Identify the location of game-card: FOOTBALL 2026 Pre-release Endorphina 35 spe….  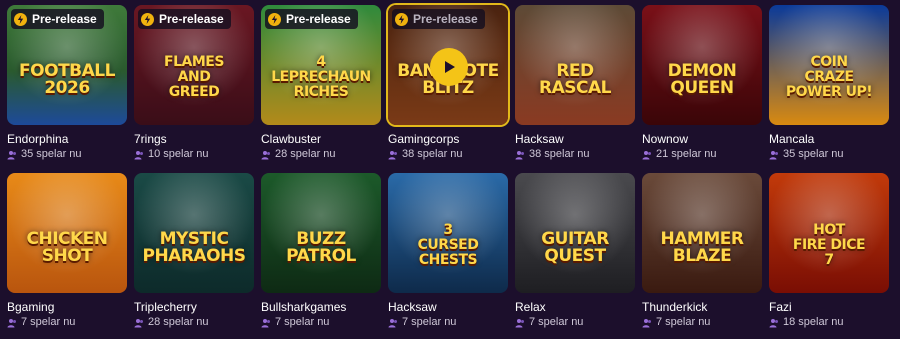
(67, 89).